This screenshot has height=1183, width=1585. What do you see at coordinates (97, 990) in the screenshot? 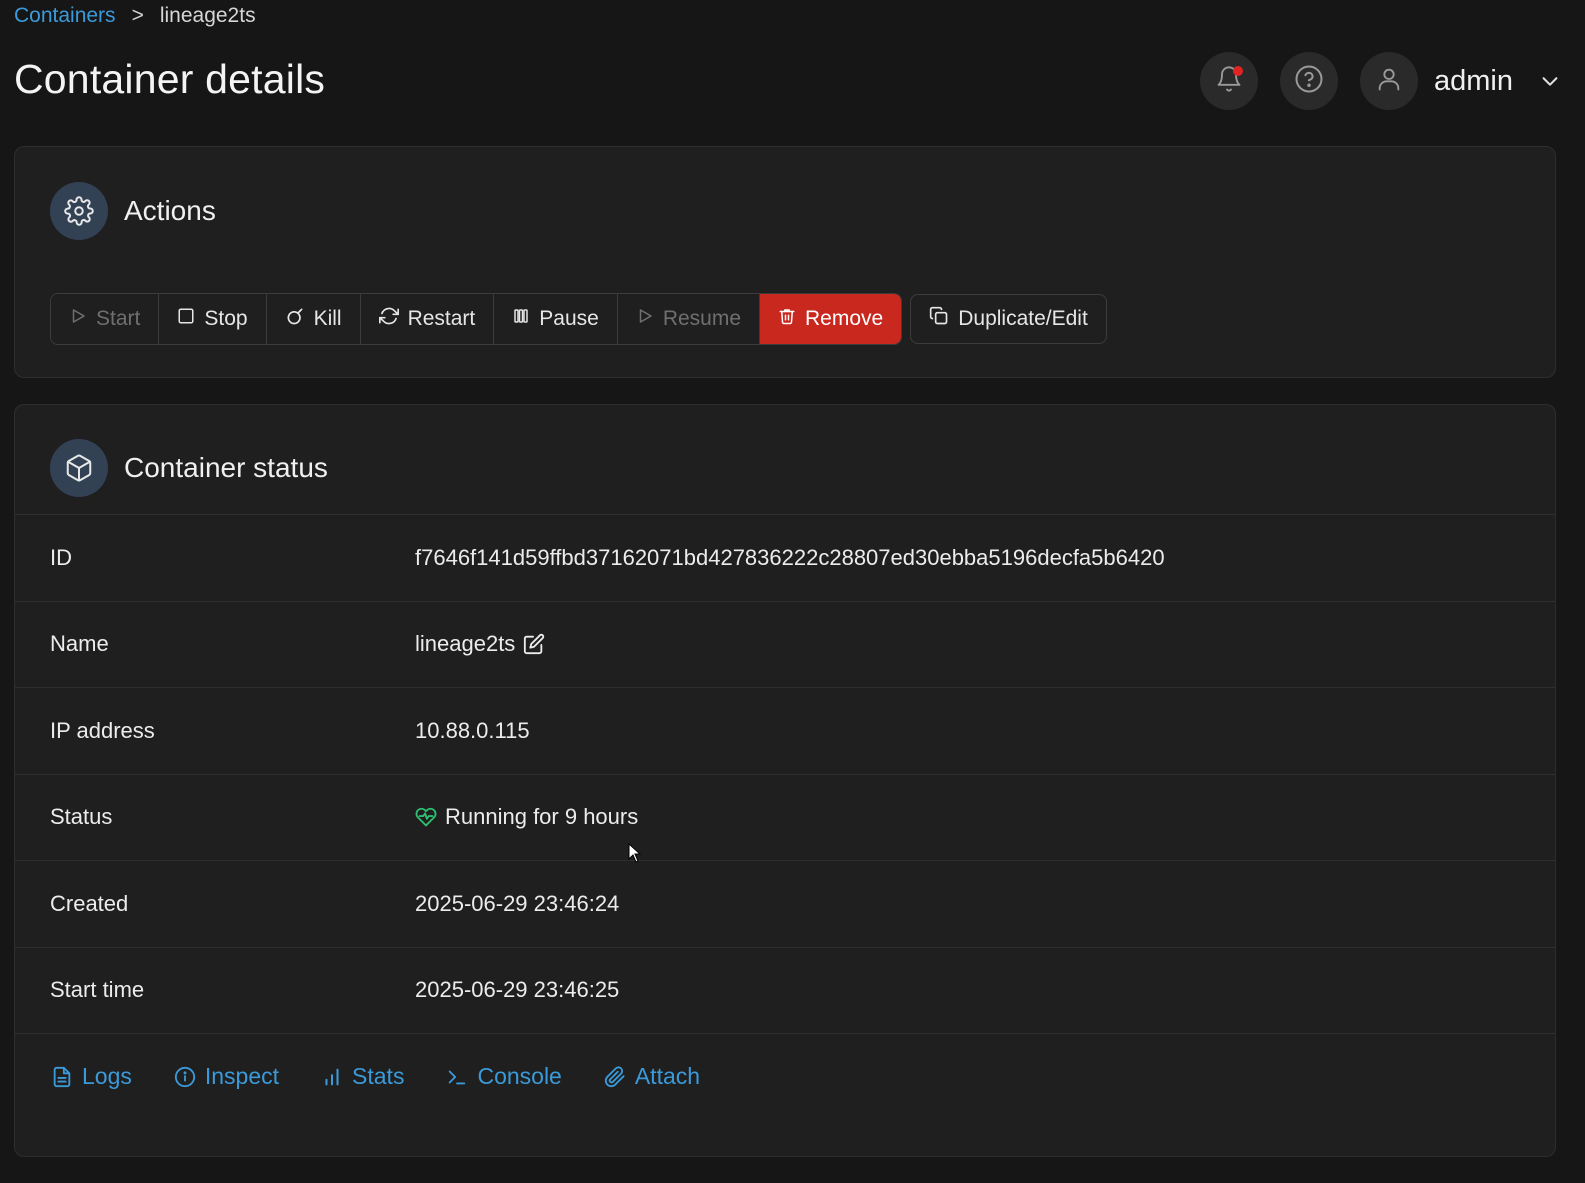
I see `row-label: Start time` at bounding box center [97, 990].